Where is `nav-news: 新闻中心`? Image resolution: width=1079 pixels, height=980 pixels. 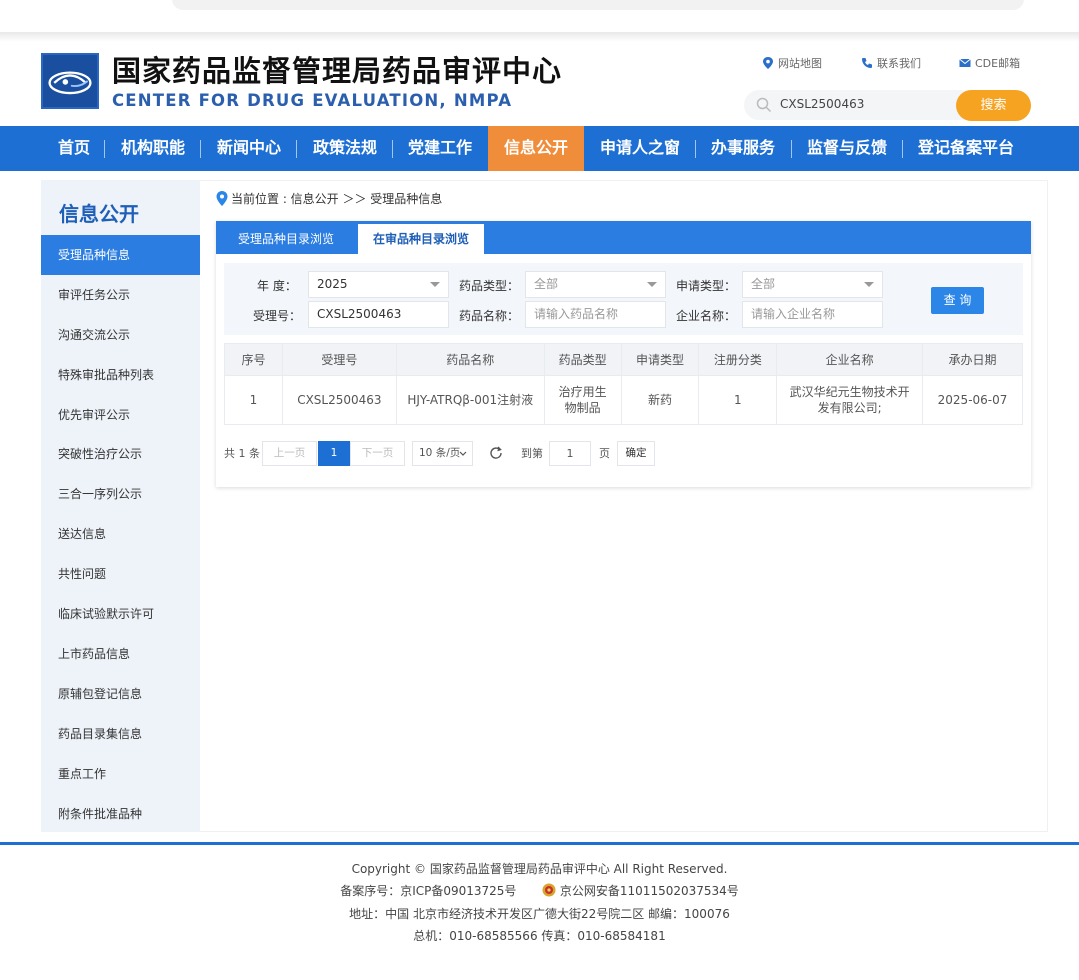
nav-news: 新闻中心 is located at coordinates (249, 148).